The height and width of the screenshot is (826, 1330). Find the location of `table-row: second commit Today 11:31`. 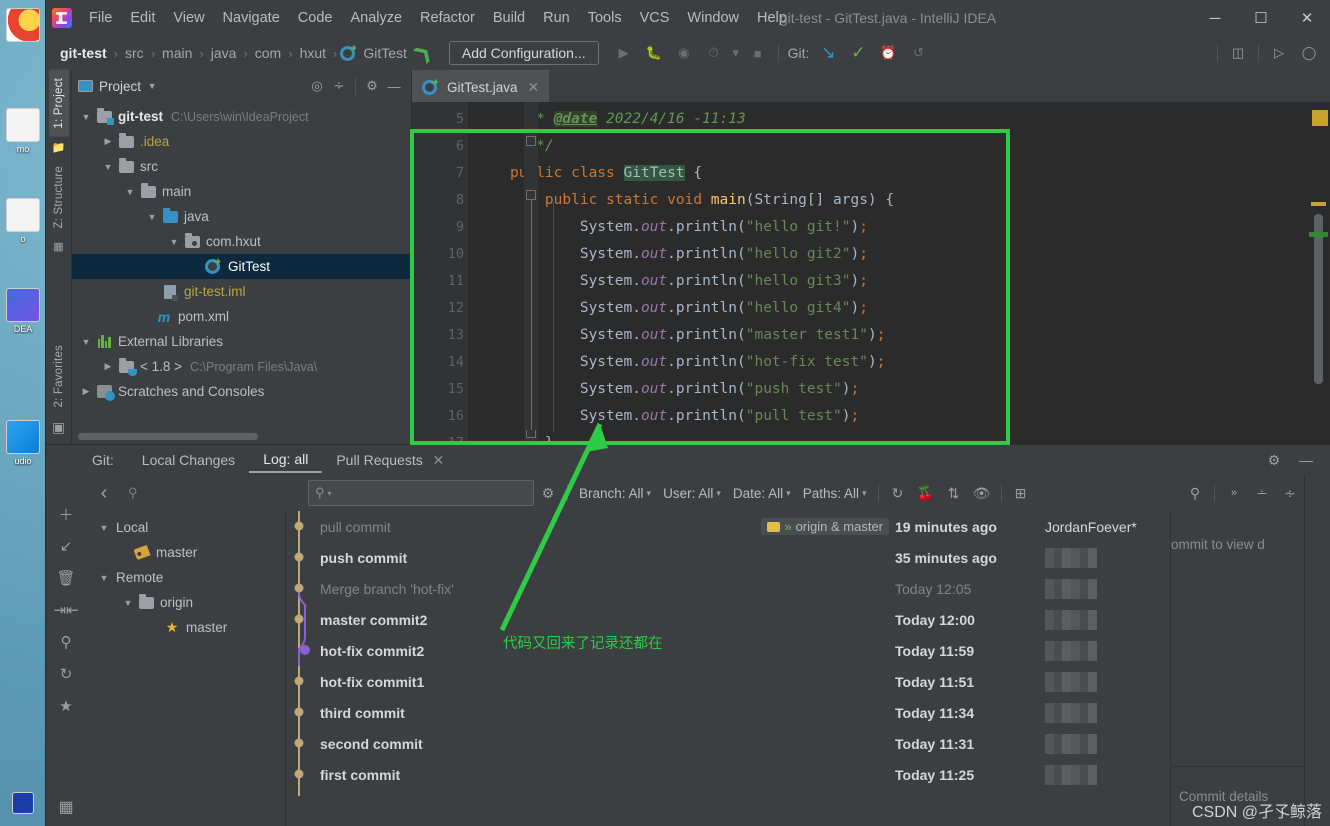

table-row: second commit Today 11:31 is located at coordinates (728, 743).